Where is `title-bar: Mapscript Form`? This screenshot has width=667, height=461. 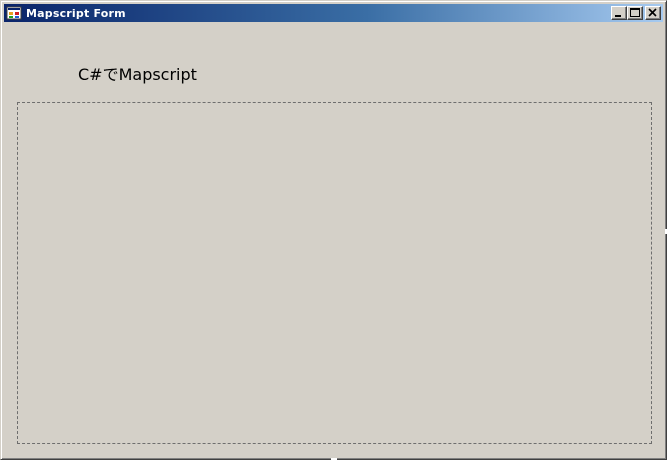 title-bar: Mapscript Form is located at coordinates (333, 13).